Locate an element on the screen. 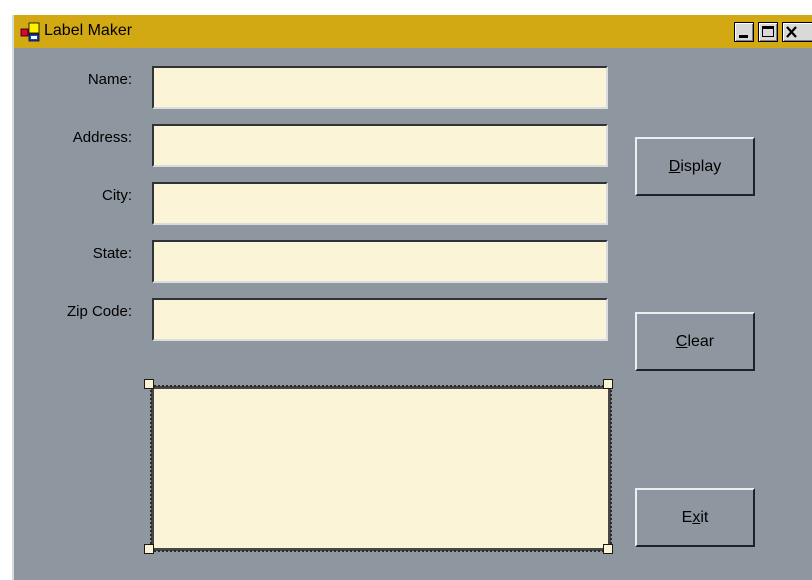  minimize-icon is located at coordinates (743, 36).